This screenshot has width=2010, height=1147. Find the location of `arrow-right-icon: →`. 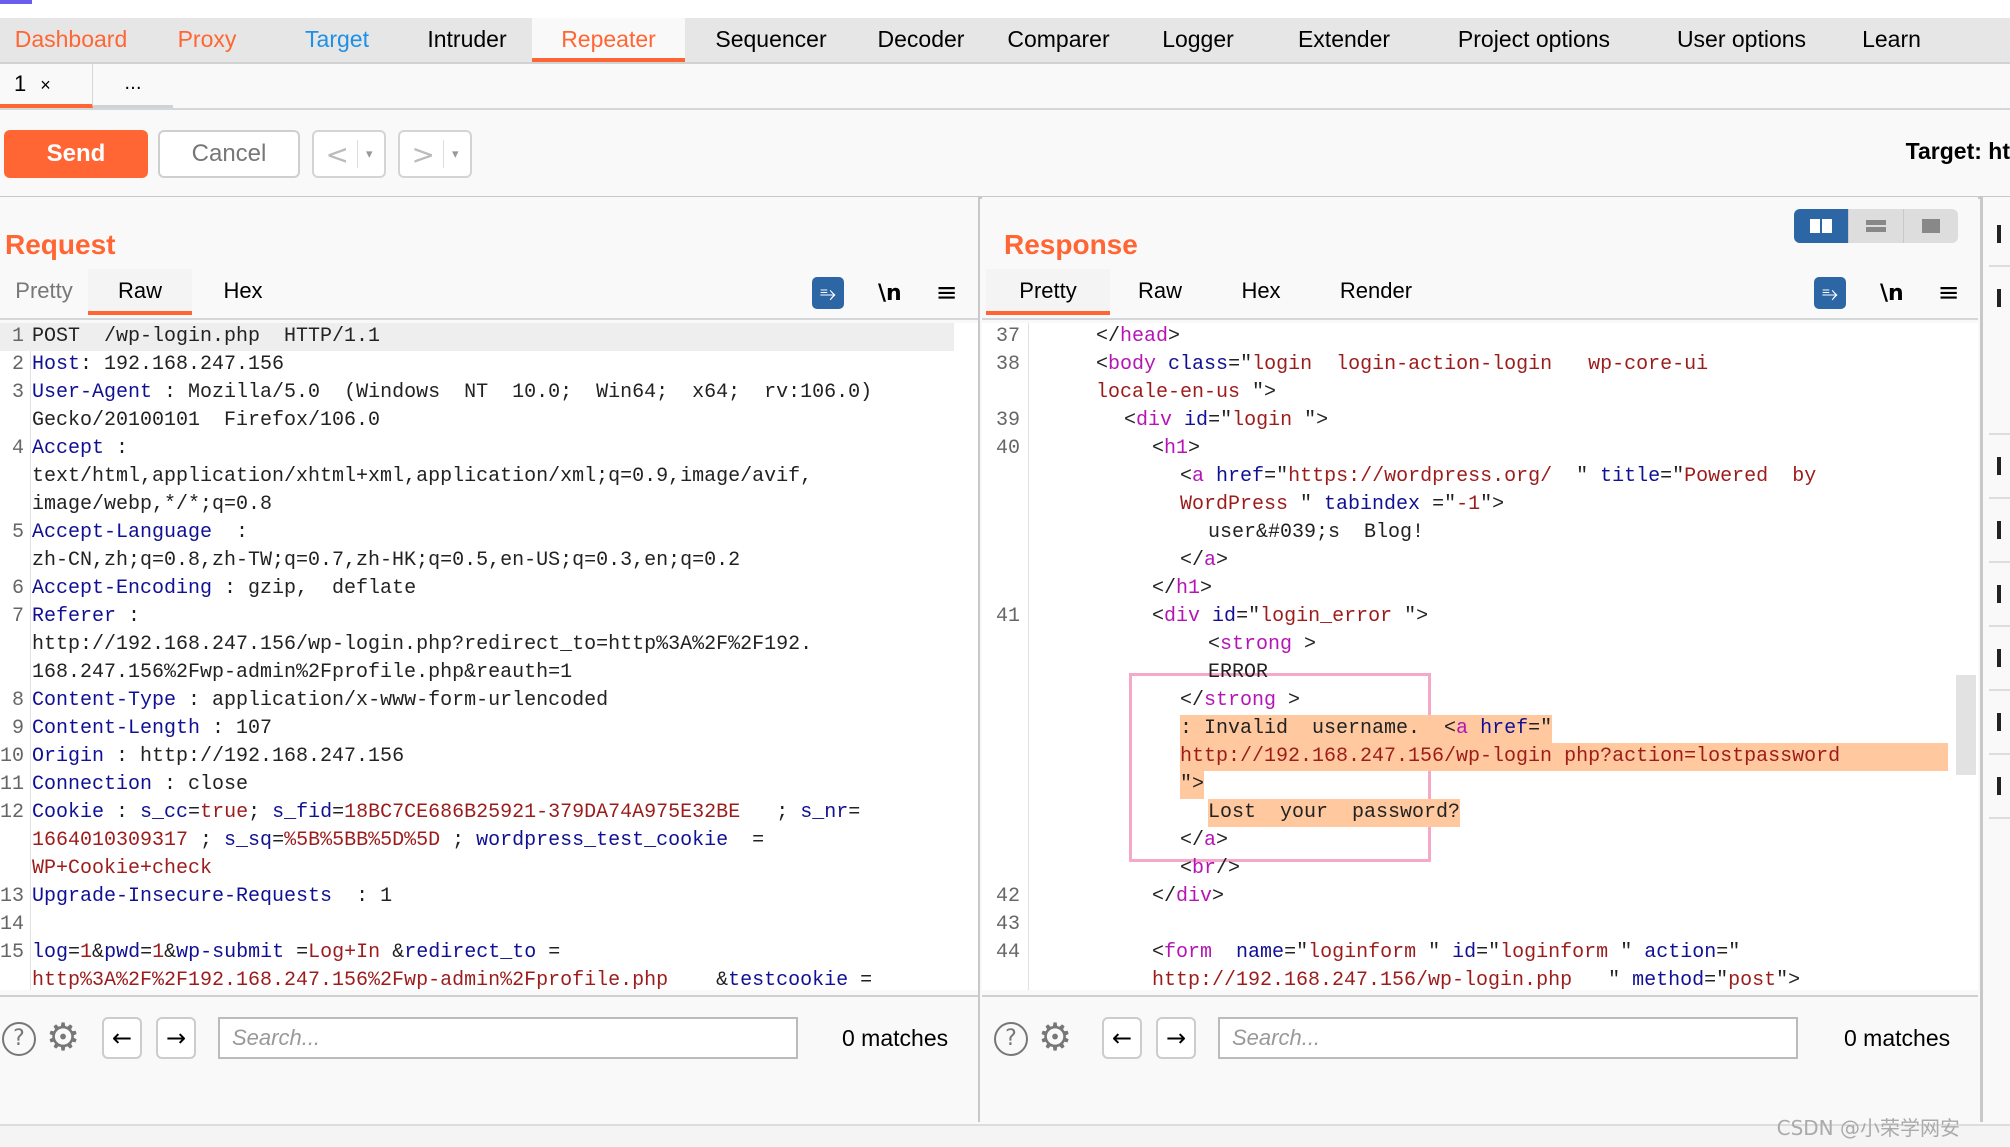

arrow-right-icon: → is located at coordinates (1176, 1038).